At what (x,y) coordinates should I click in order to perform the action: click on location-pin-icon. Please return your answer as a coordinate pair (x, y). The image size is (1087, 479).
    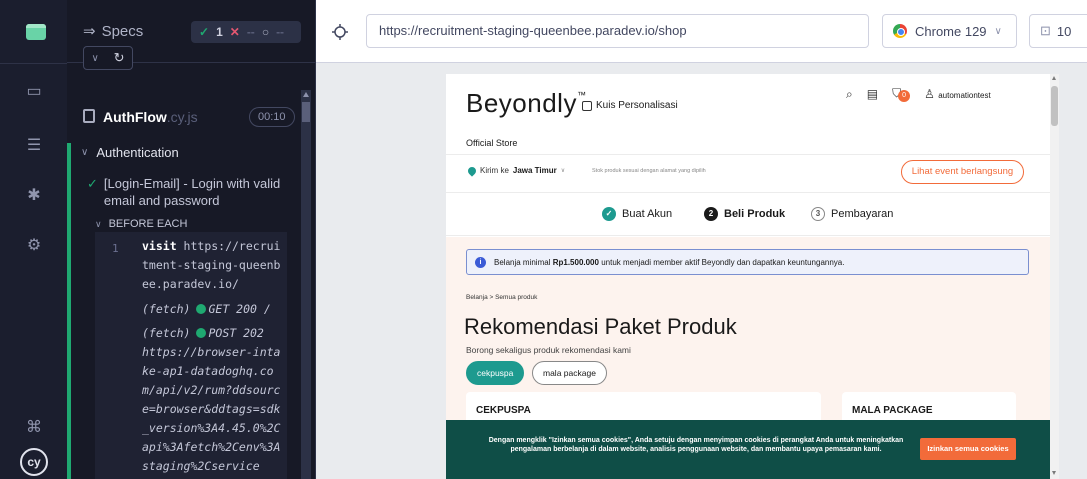
    Looking at the image, I should click on (472, 170).